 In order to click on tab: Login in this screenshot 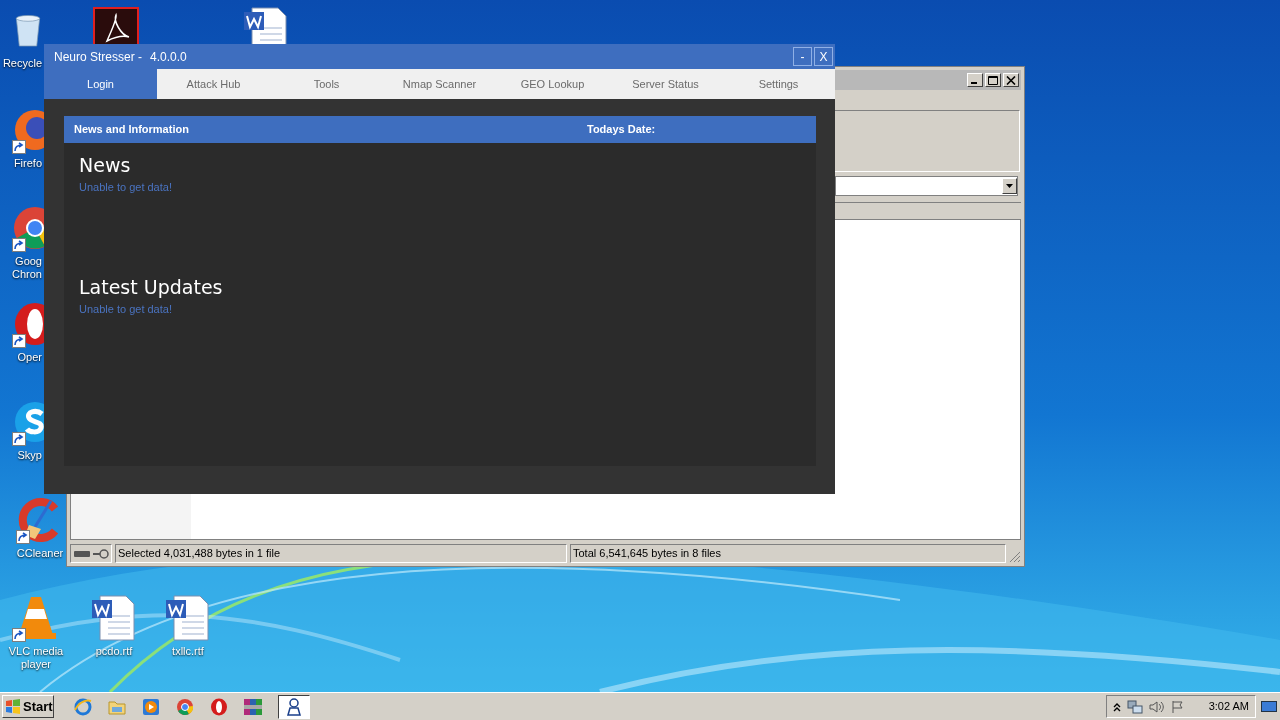, I will do `click(100, 84)`.